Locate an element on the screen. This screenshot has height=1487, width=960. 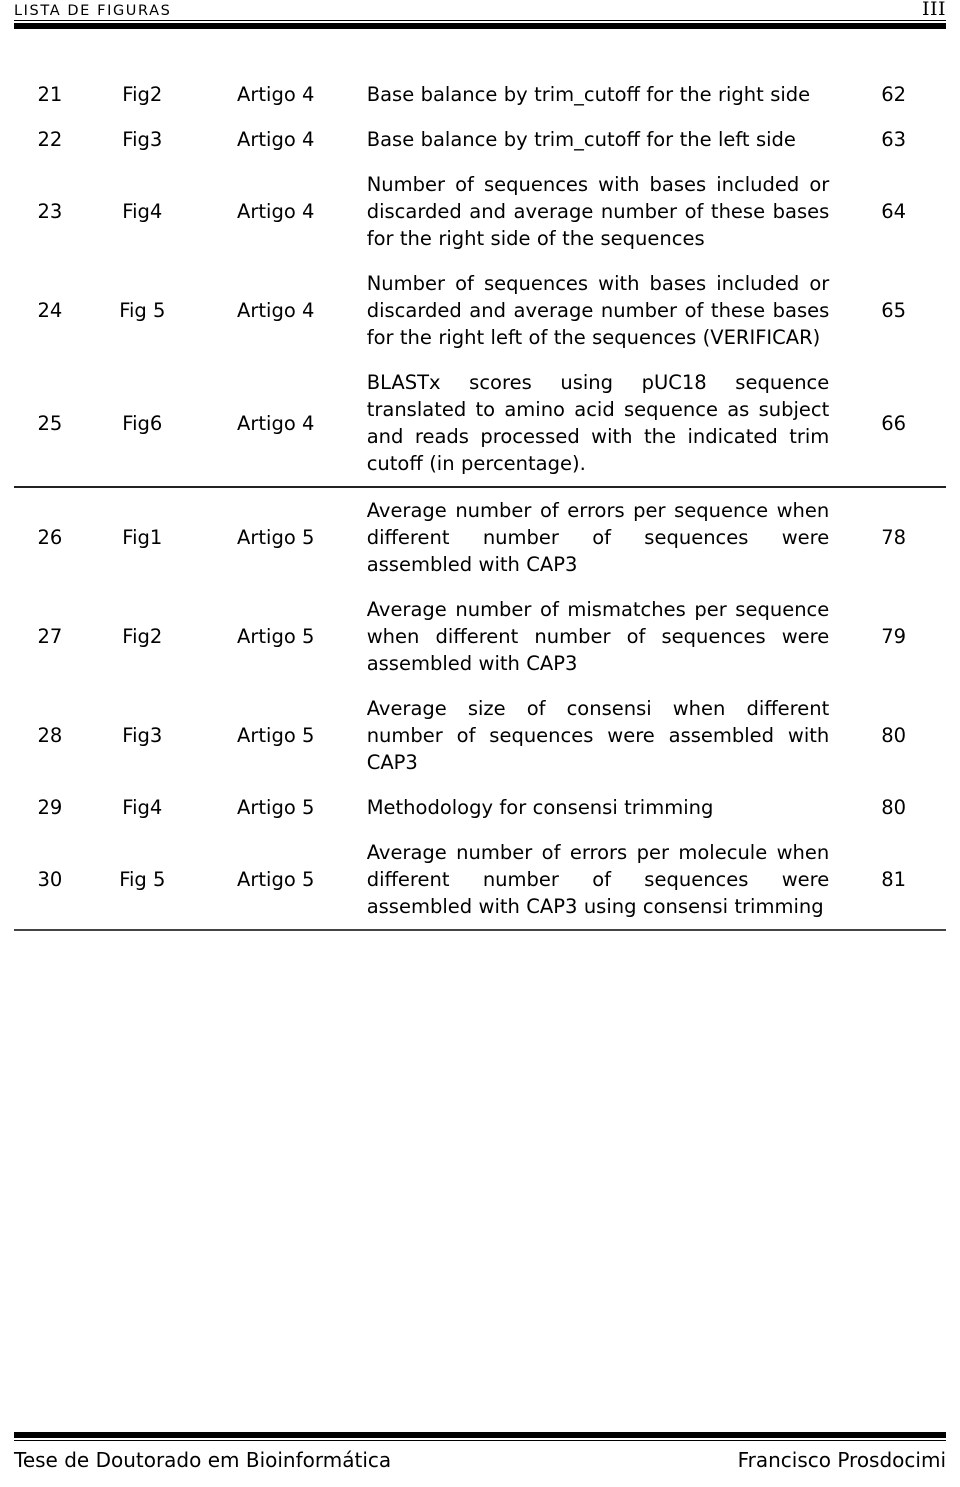
footer-right-text: Francisco Prosdocimi is located at coordinates (841, 1460).